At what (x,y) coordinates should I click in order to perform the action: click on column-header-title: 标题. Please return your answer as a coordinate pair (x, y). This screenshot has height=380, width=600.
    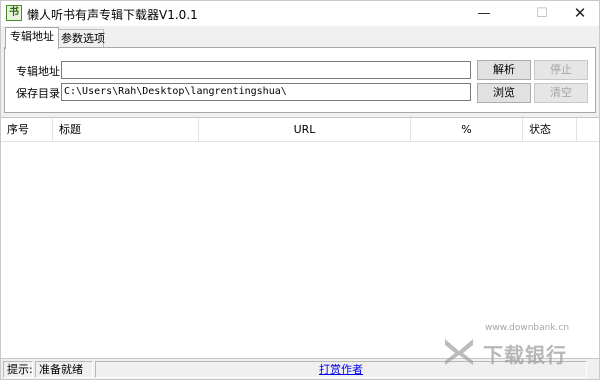
    Looking at the image, I should click on (126, 130).